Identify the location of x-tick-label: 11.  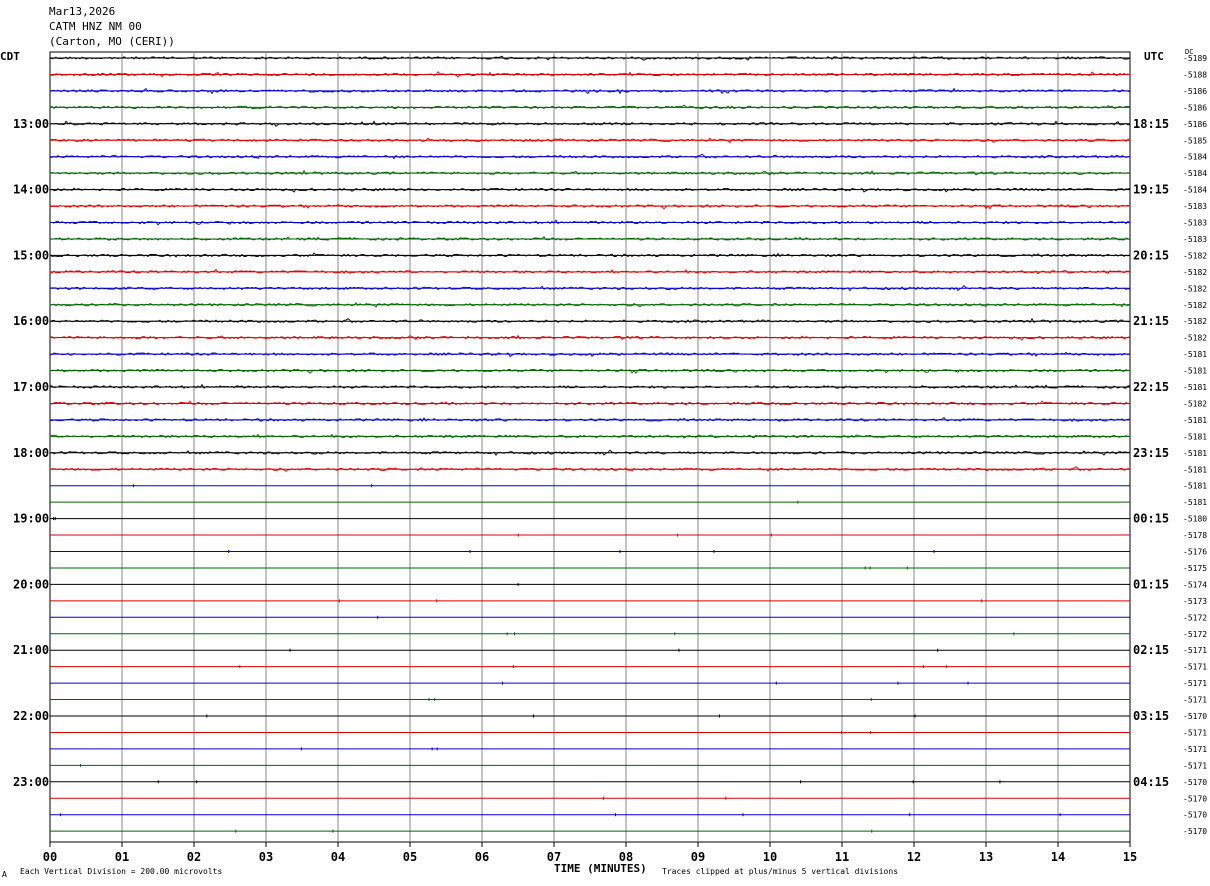
(842, 857).